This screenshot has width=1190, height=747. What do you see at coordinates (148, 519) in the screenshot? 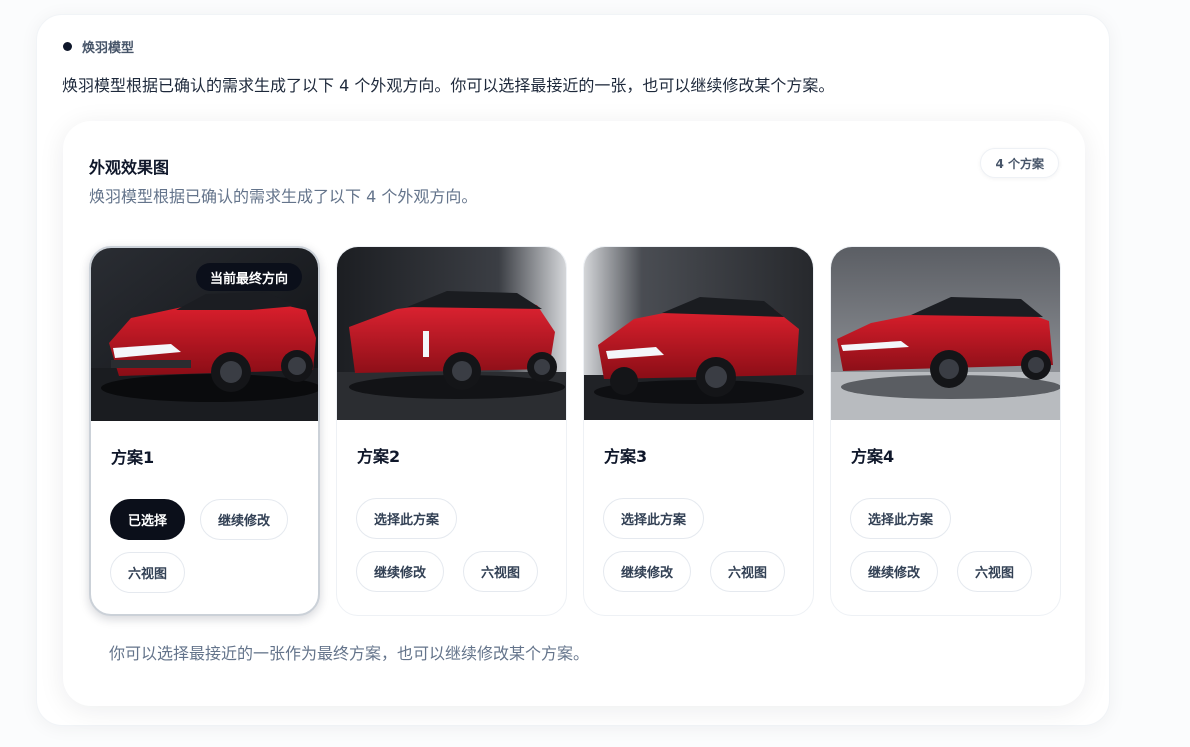
I see `selected-button: 已选择` at bounding box center [148, 519].